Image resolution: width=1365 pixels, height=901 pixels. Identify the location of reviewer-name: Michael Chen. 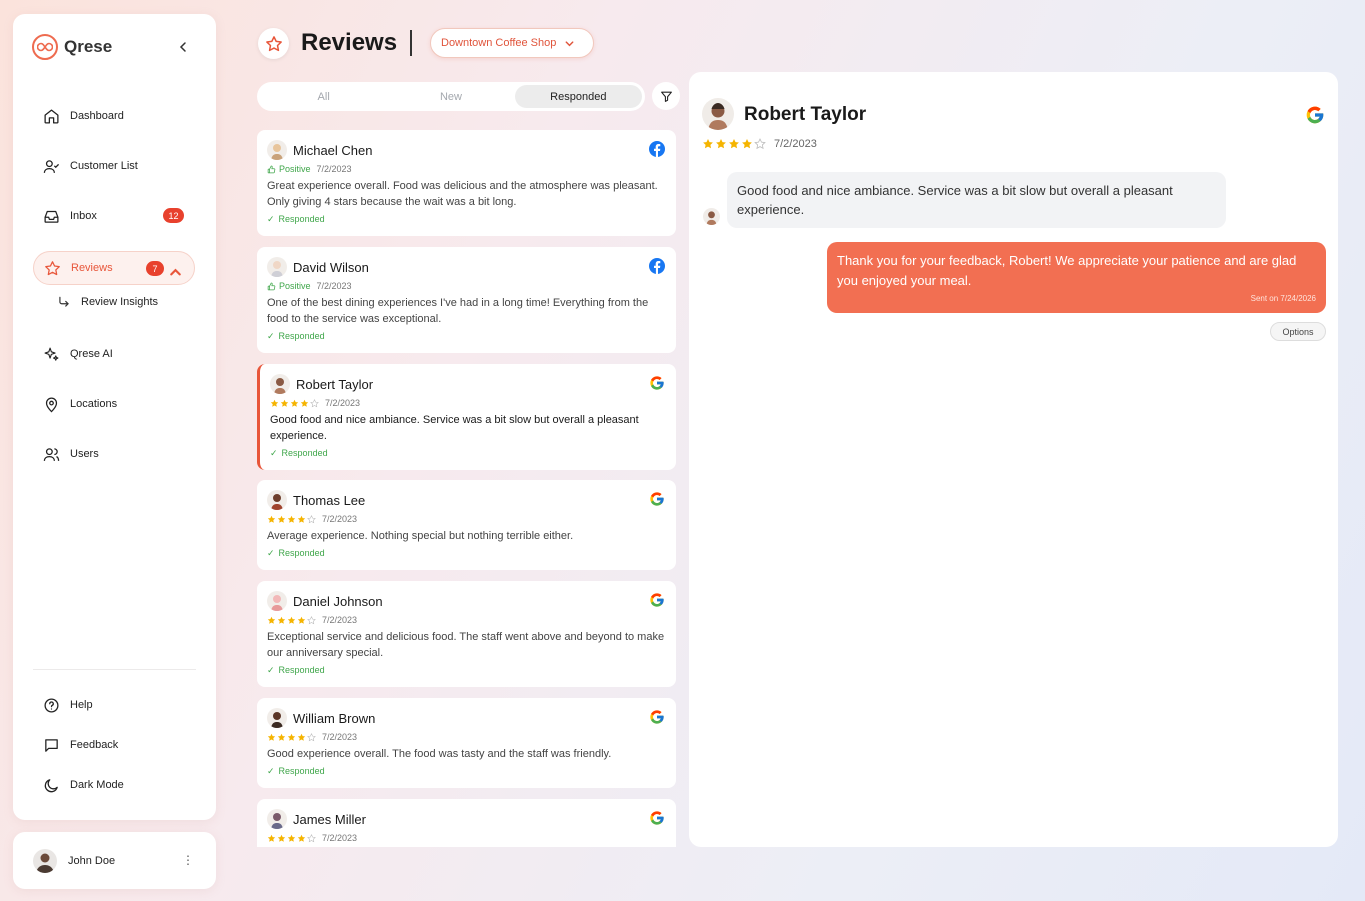
(333, 150).